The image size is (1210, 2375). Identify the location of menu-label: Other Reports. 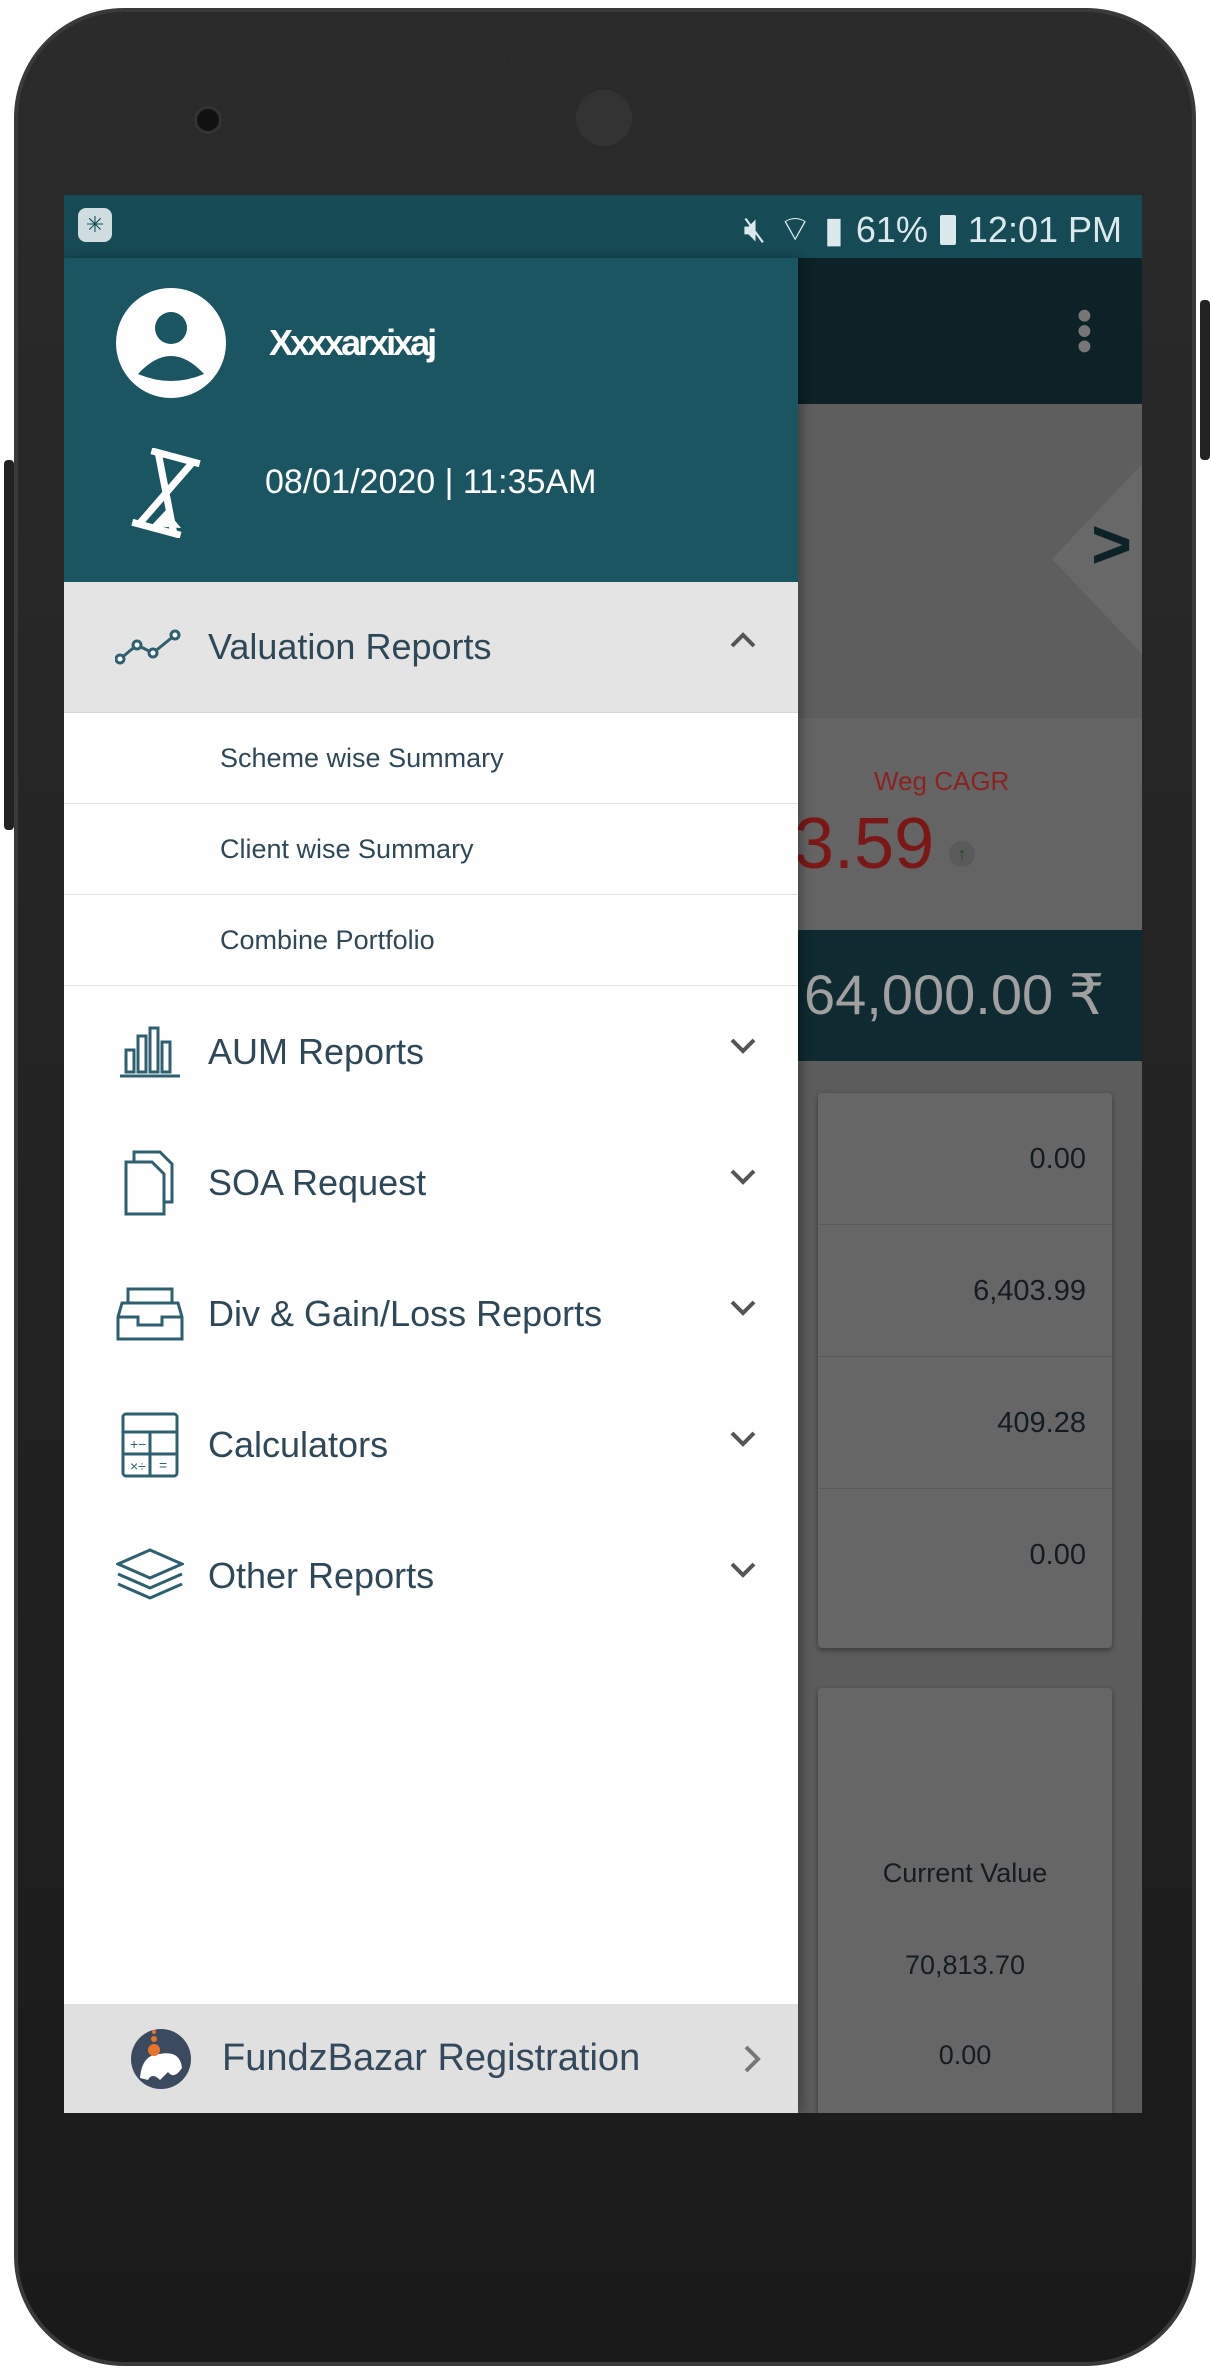
(321, 1575).